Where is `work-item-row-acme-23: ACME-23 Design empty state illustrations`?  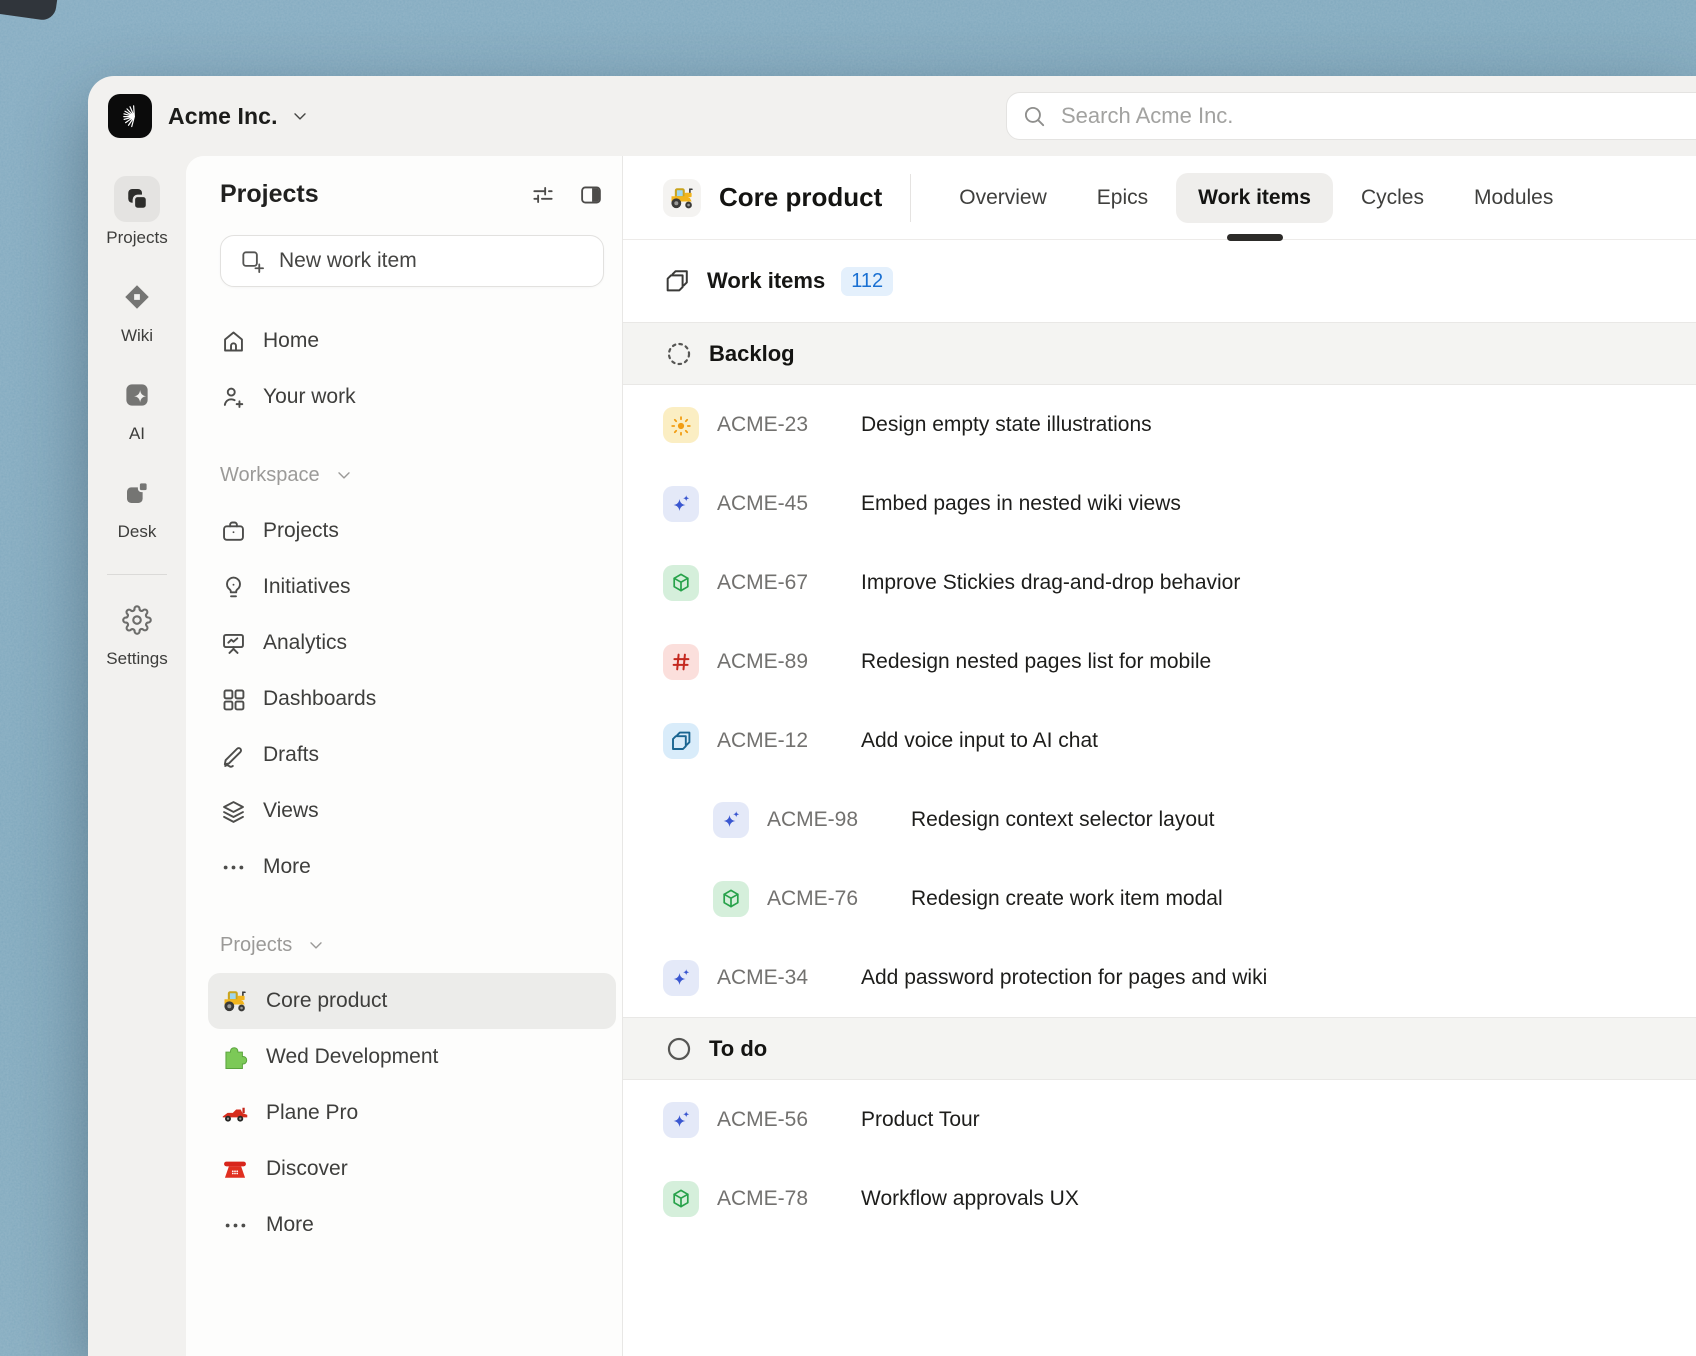 work-item-row-acme-23: ACME-23 Design empty state illustrations is located at coordinates (1159, 424).